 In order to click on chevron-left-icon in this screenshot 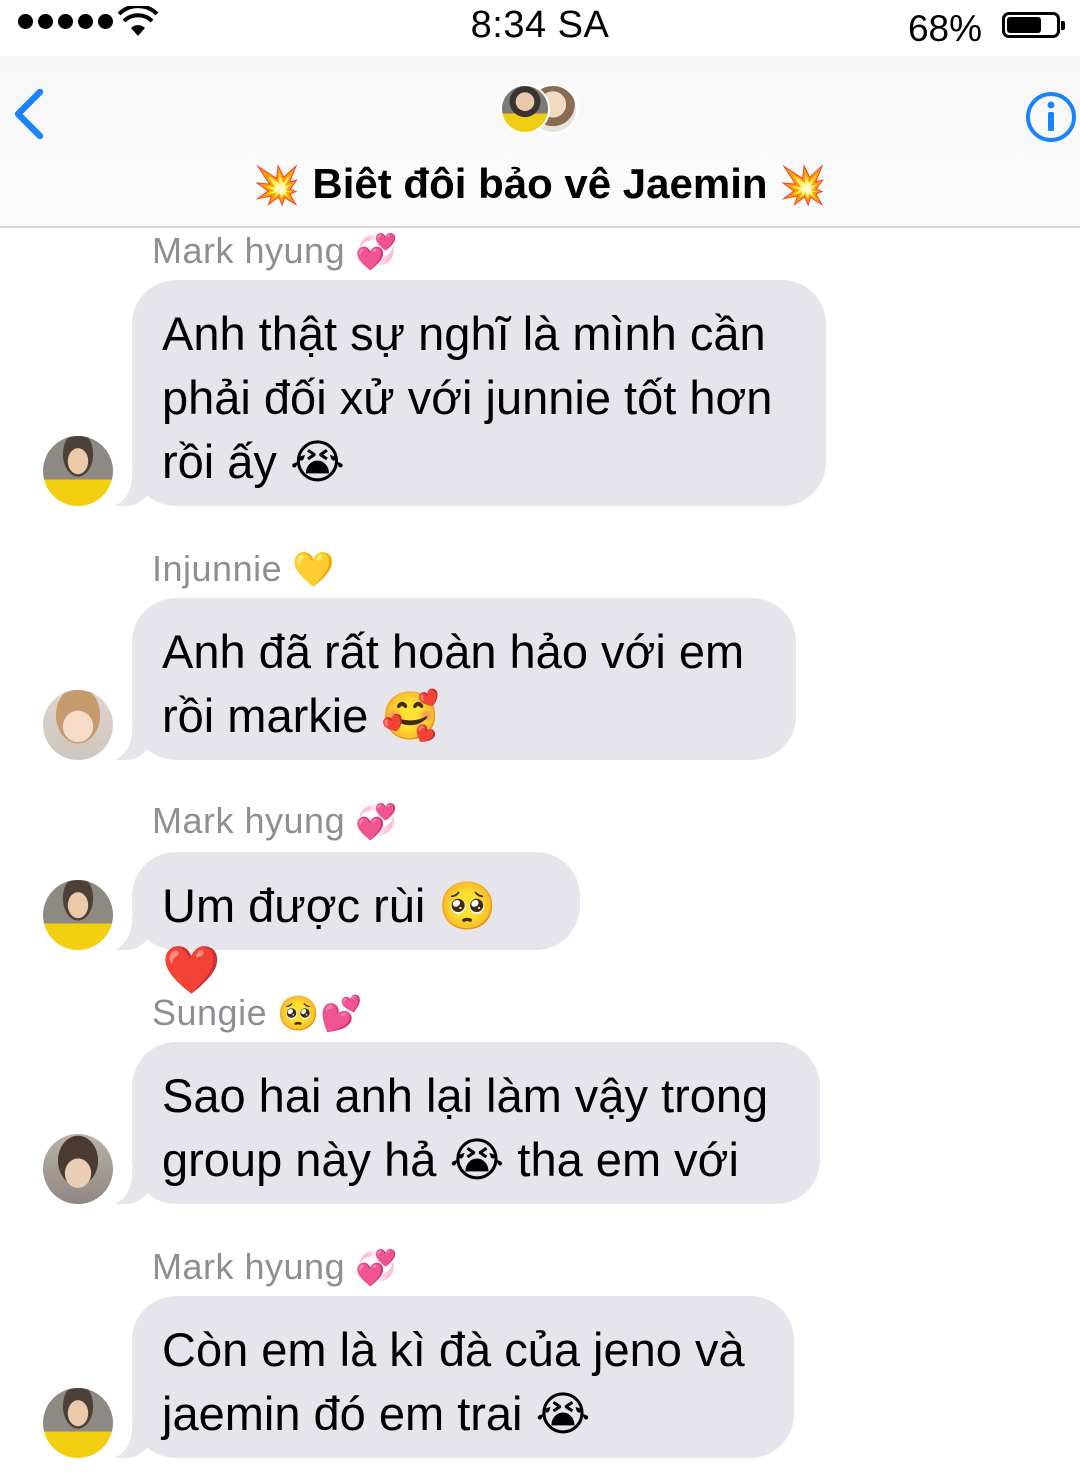, I will do `click(32, 114)`.